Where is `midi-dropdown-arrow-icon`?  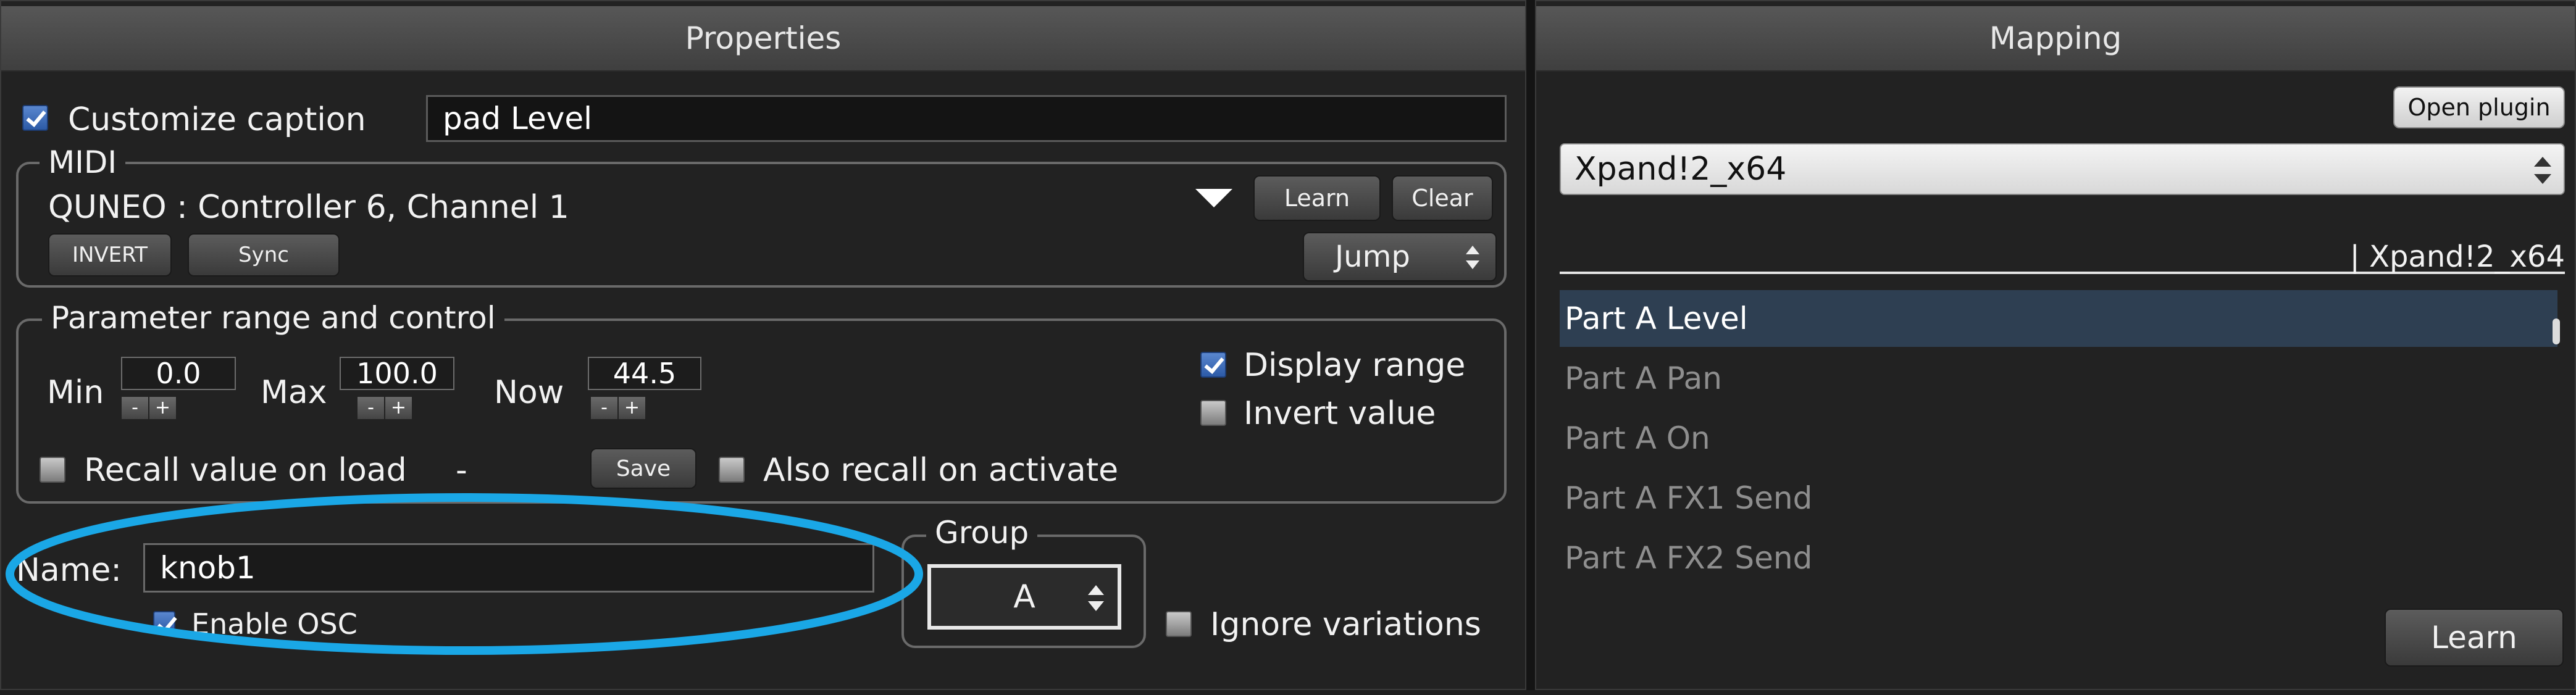
midi-dropdown-arrow-icon is located at coordinates (1213, 199).